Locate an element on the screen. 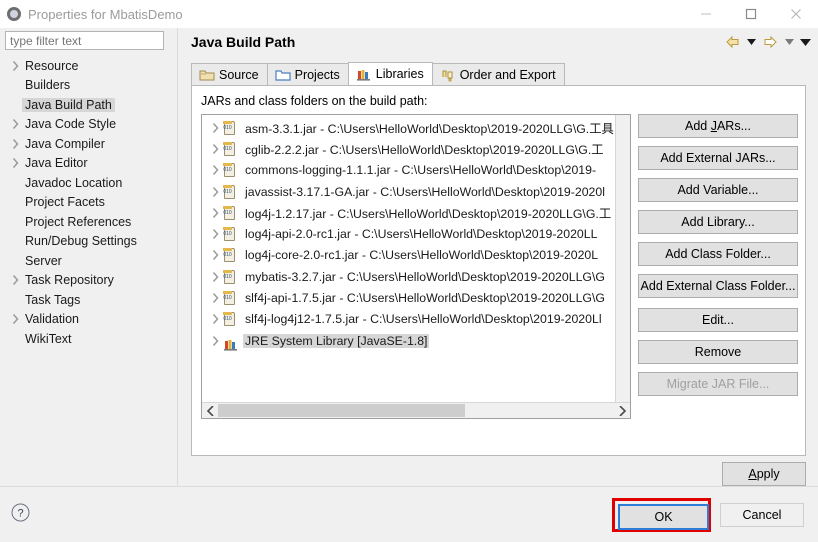 The height and width of the screenshot is (542, 818). sidebar-item-java-build-path: Java Build Path is located at coordinates (89, 105).